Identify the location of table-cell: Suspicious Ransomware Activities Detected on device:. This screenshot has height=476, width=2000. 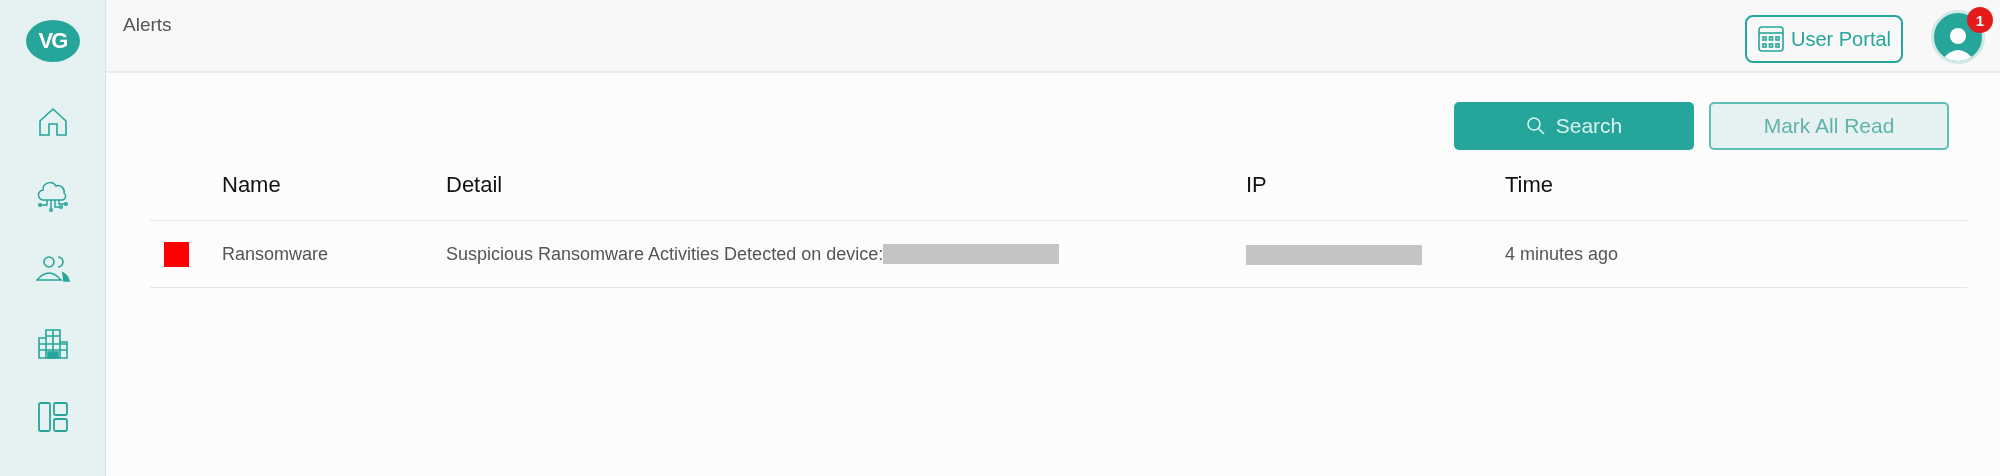
(665, 254).